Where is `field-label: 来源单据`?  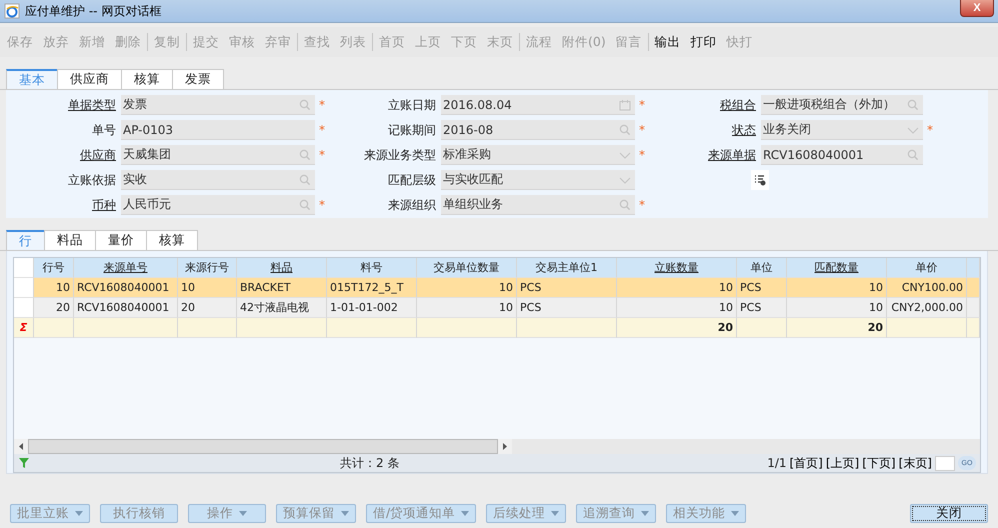
field-label: 来源单据 is located at coordinates (708, 155).